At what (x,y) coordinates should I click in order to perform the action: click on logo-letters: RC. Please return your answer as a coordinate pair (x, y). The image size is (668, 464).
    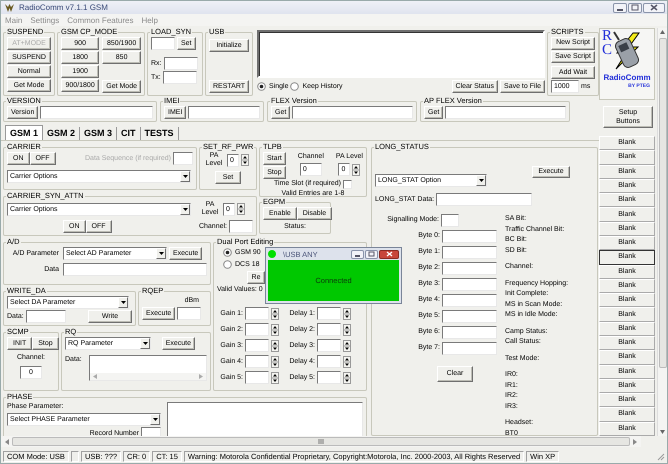
    Looking at the image, I should click on (608, 43).